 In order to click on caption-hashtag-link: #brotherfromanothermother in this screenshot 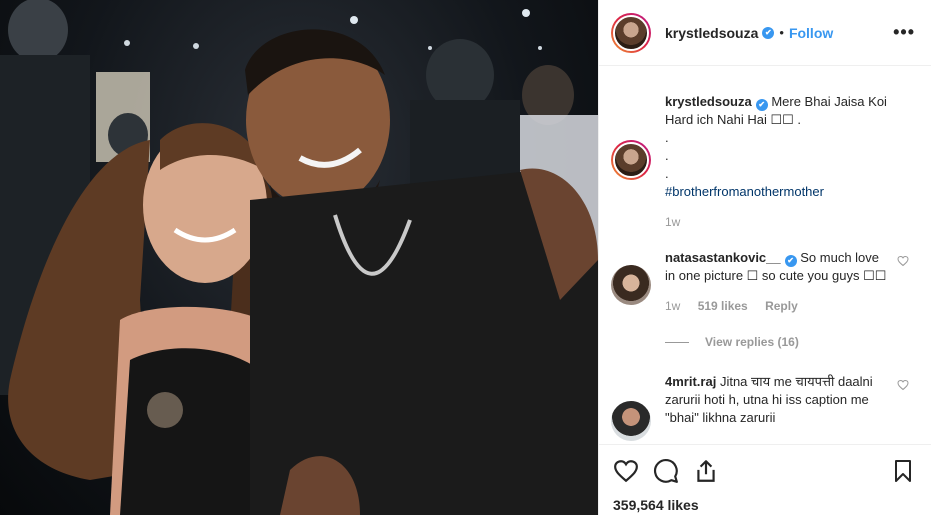, I will do `click(776, 192)`.